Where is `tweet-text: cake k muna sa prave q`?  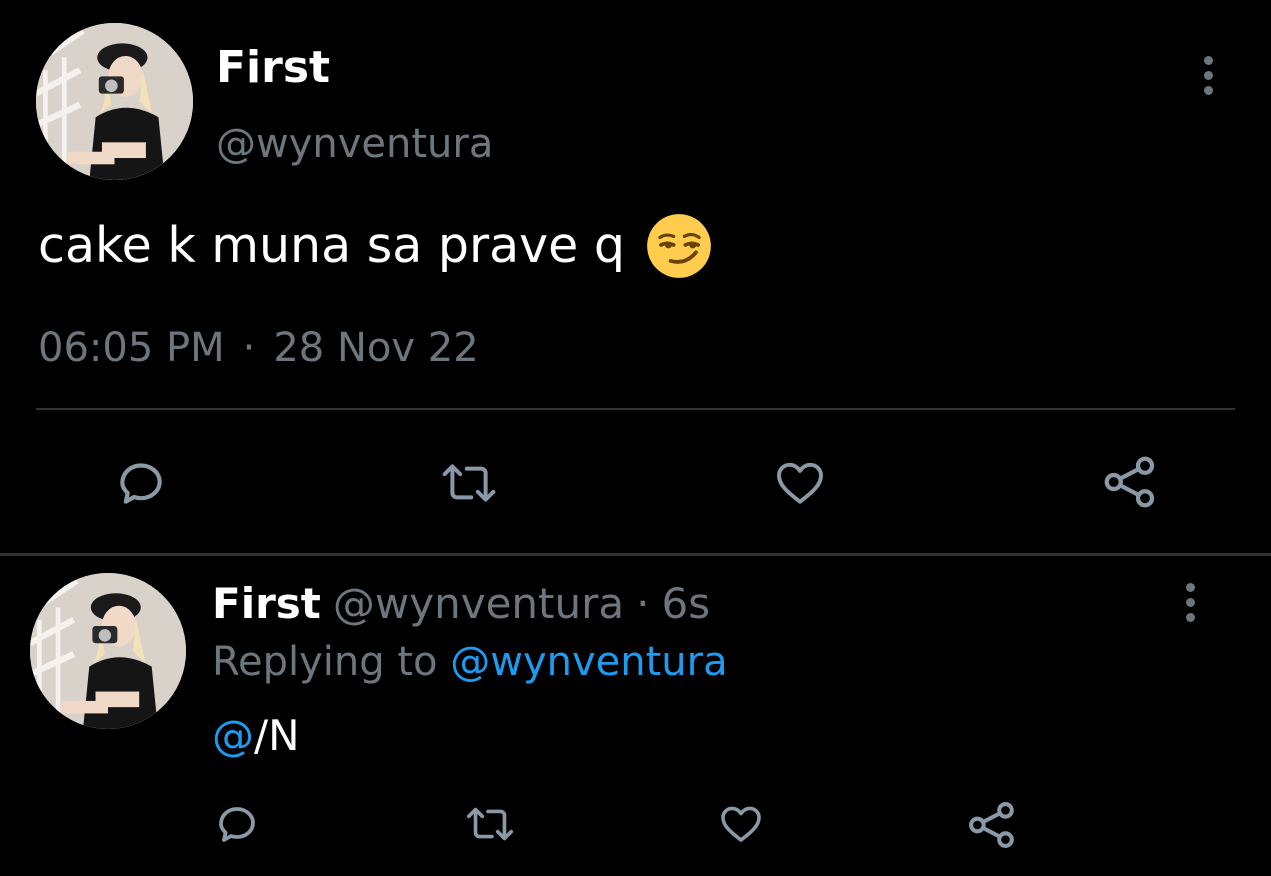 tweet-text: cake k muna sa prave q is located at coordinates (375, 246).